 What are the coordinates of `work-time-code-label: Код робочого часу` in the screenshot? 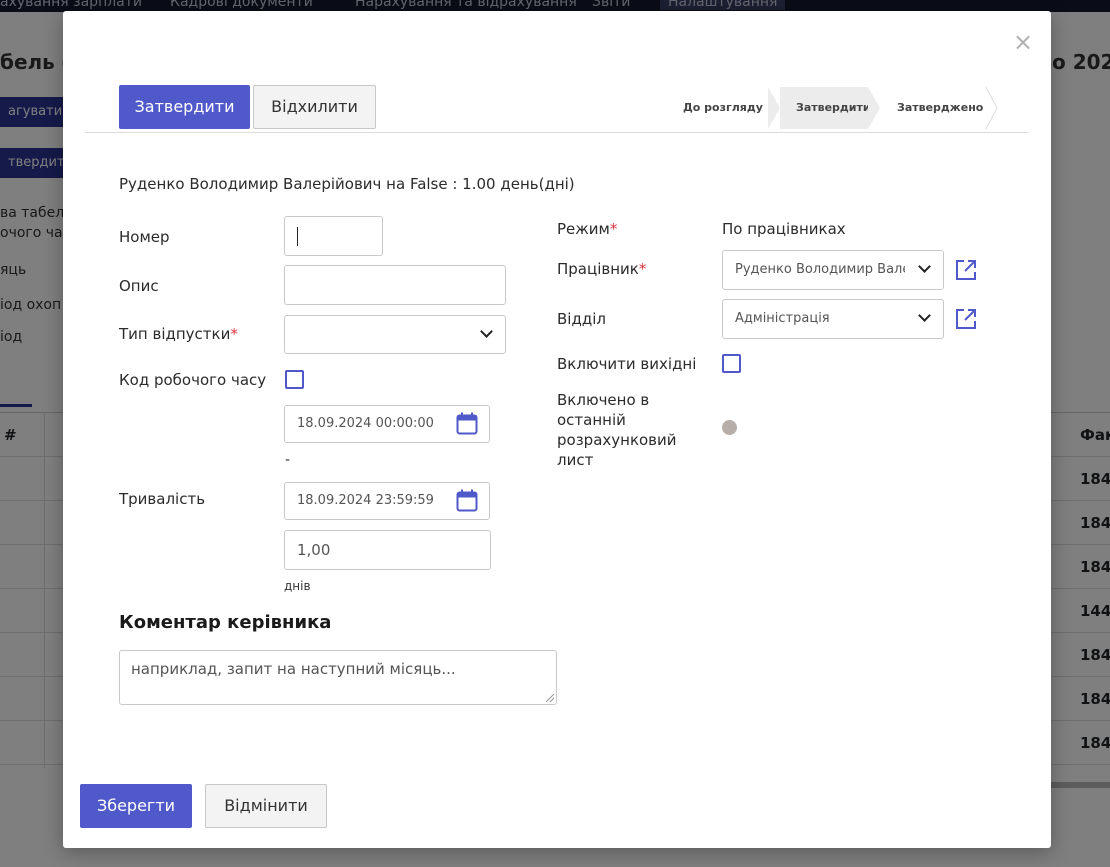 It's located at (193, 380).